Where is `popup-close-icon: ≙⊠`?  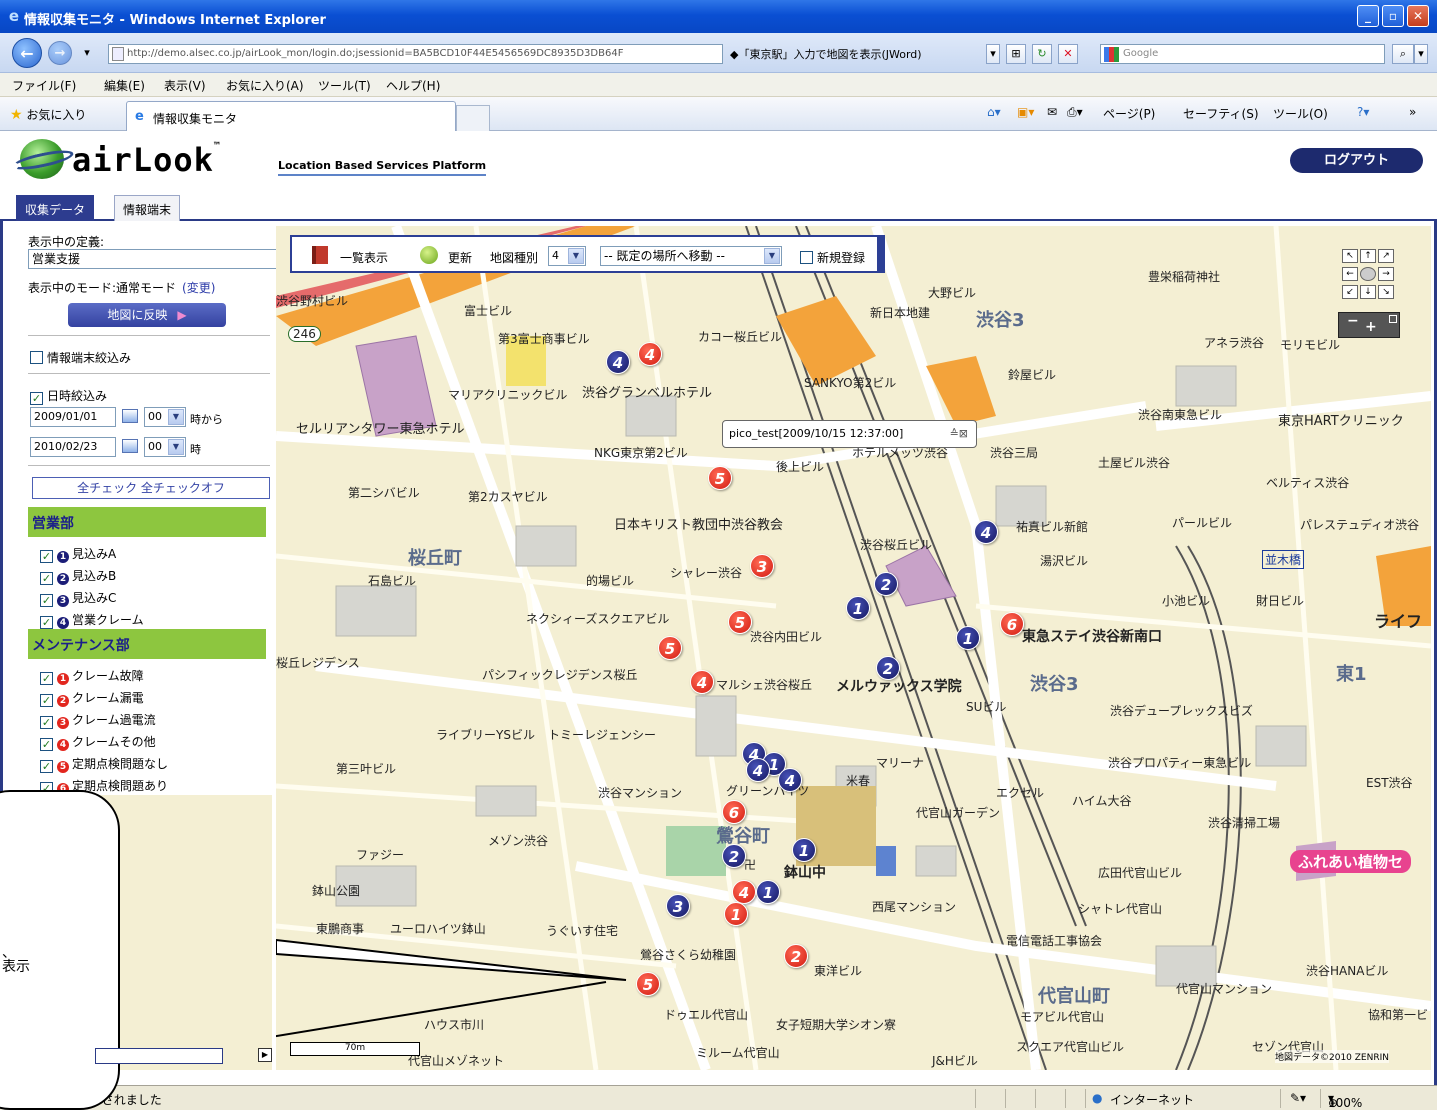
popup-close-icon: ≙⊠ is located at coordinates (959, 434).